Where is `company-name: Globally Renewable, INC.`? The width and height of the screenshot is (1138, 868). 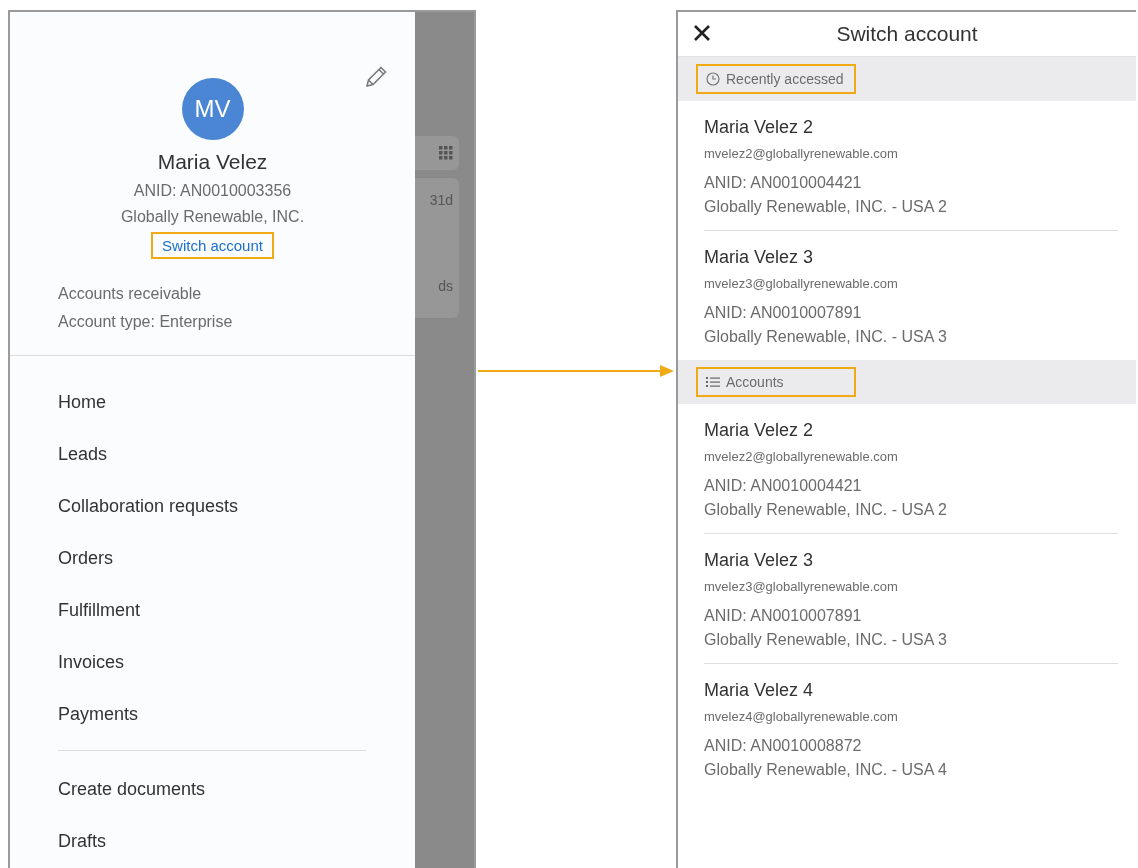 company-name: Globally Renewable, INC. is located at coordinates (212, 217).